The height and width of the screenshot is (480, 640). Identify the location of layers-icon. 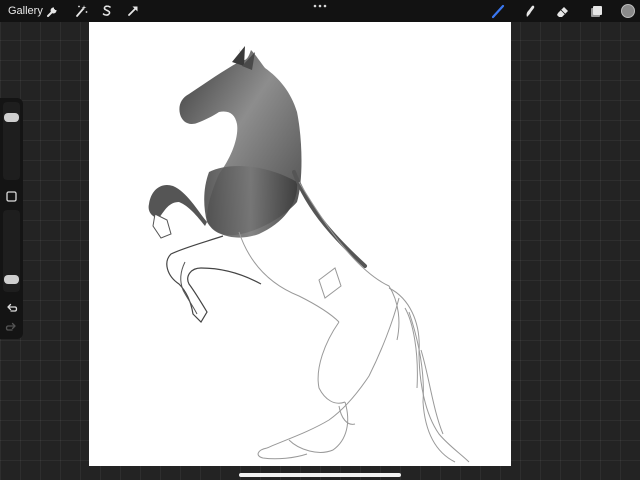
(596, 11).